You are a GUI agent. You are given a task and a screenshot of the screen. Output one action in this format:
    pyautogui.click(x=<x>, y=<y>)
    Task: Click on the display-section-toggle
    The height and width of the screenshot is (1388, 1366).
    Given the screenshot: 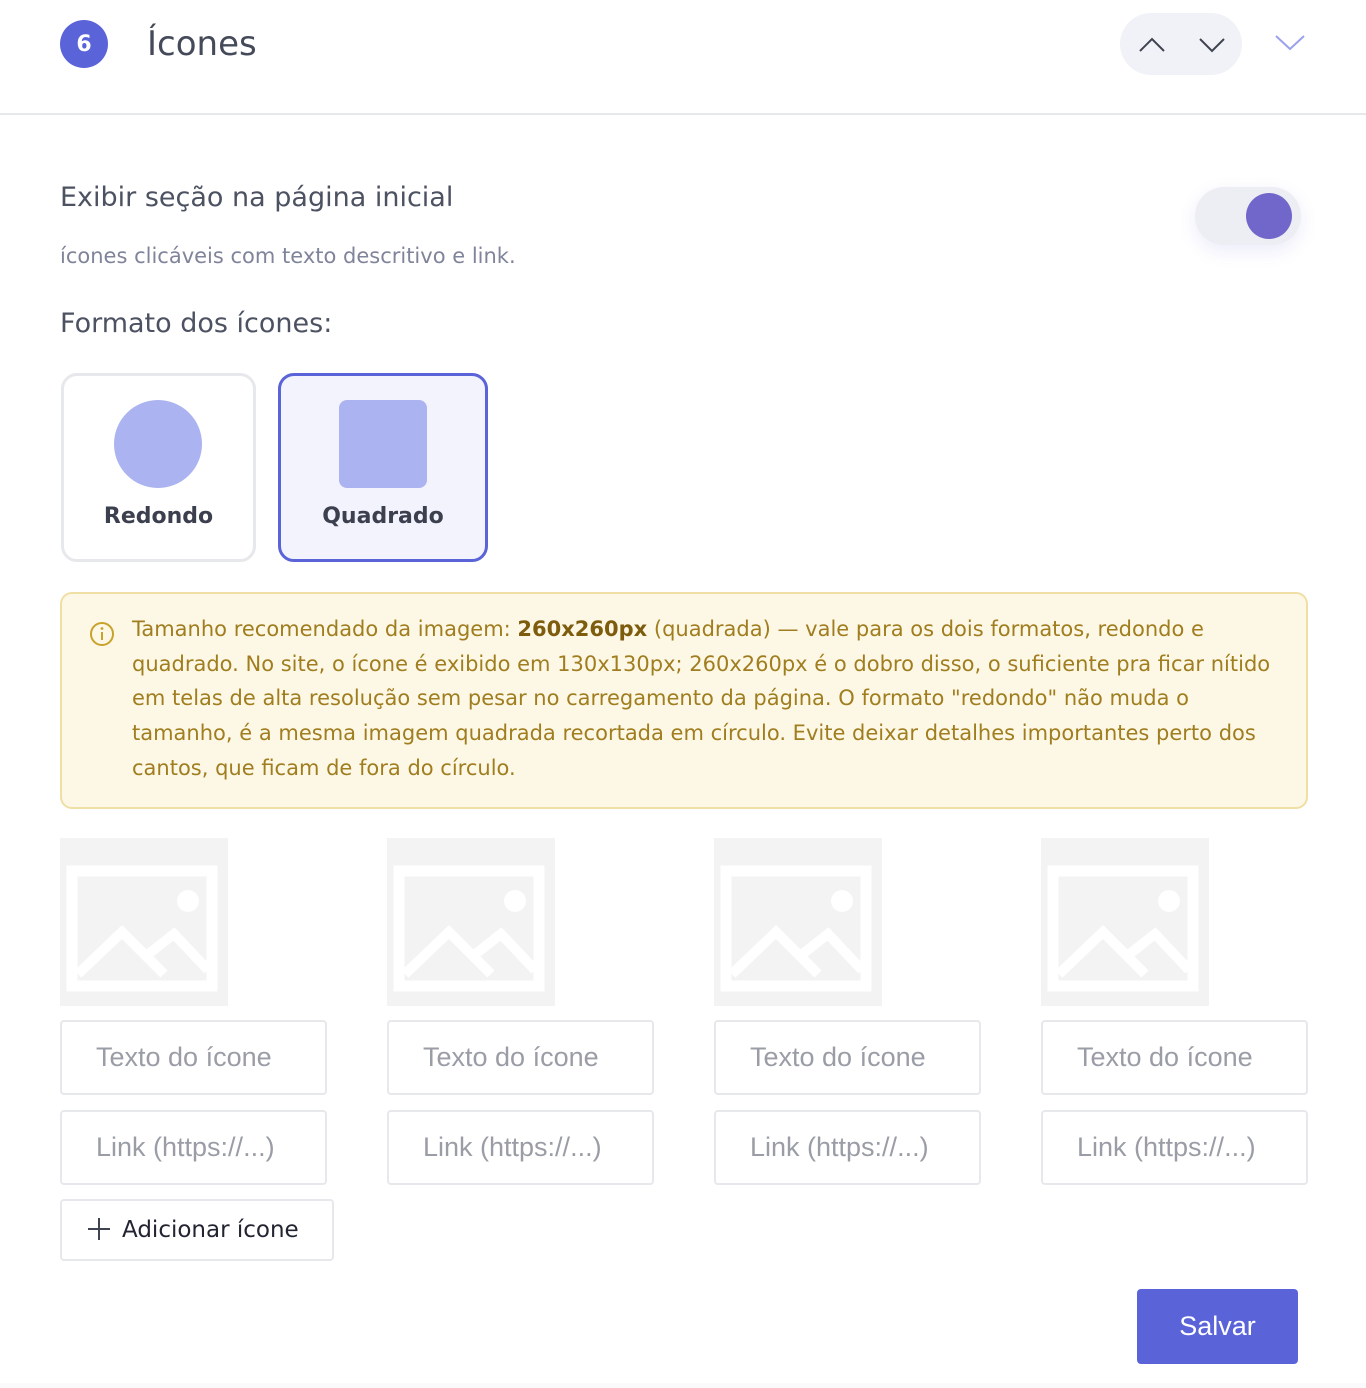 What is the action you would take?
    pyautogui.click(x=1248, y=216)
    